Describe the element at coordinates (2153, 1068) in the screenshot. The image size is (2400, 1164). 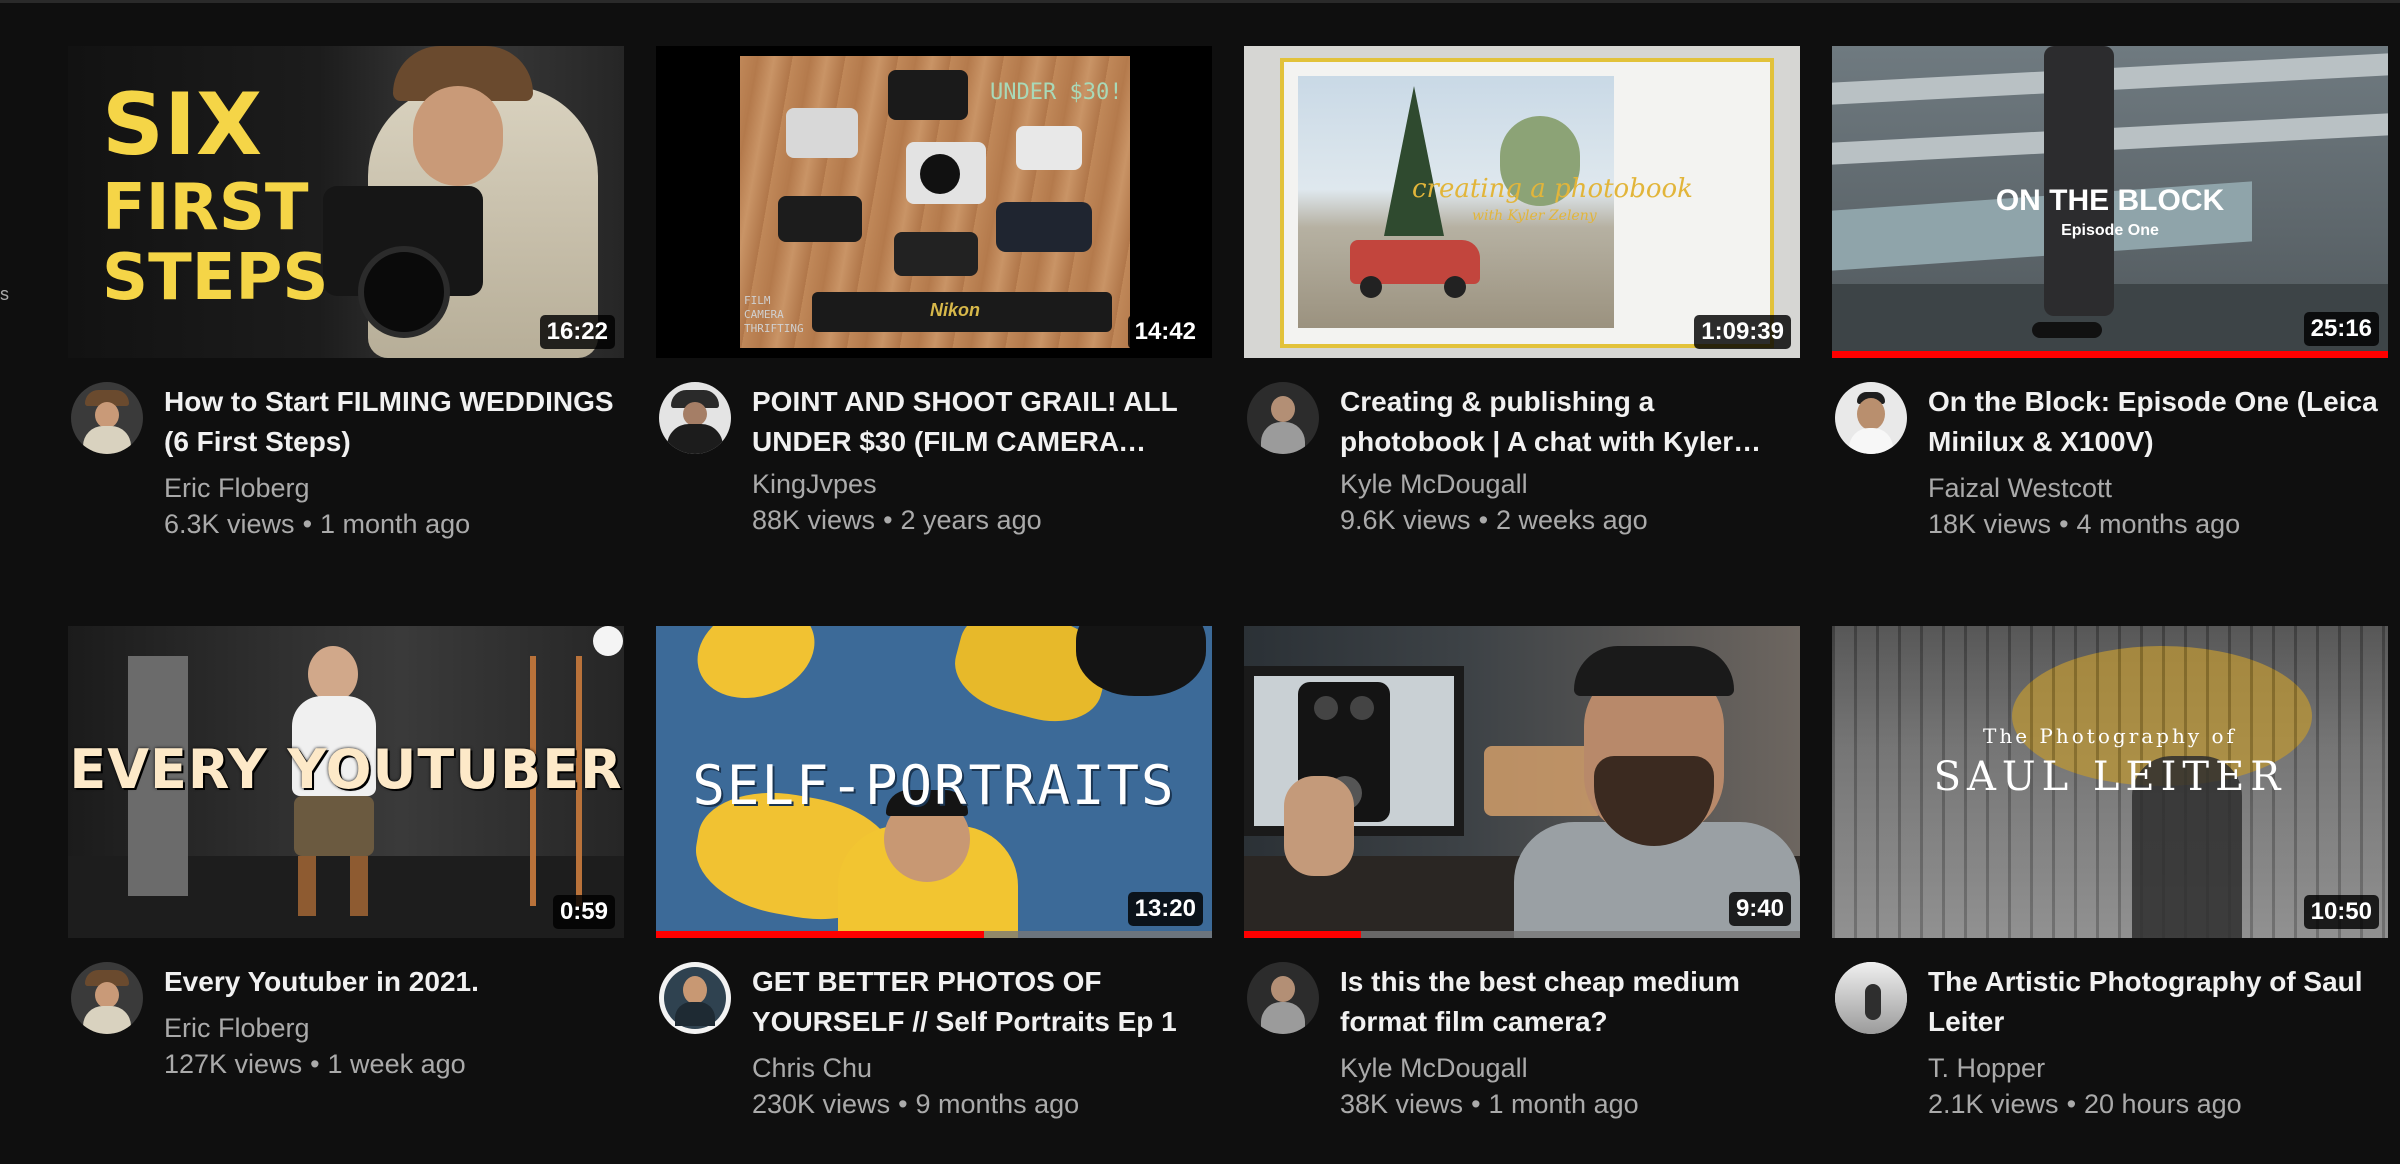
I see `channel-name: T. Hopper` at that location.